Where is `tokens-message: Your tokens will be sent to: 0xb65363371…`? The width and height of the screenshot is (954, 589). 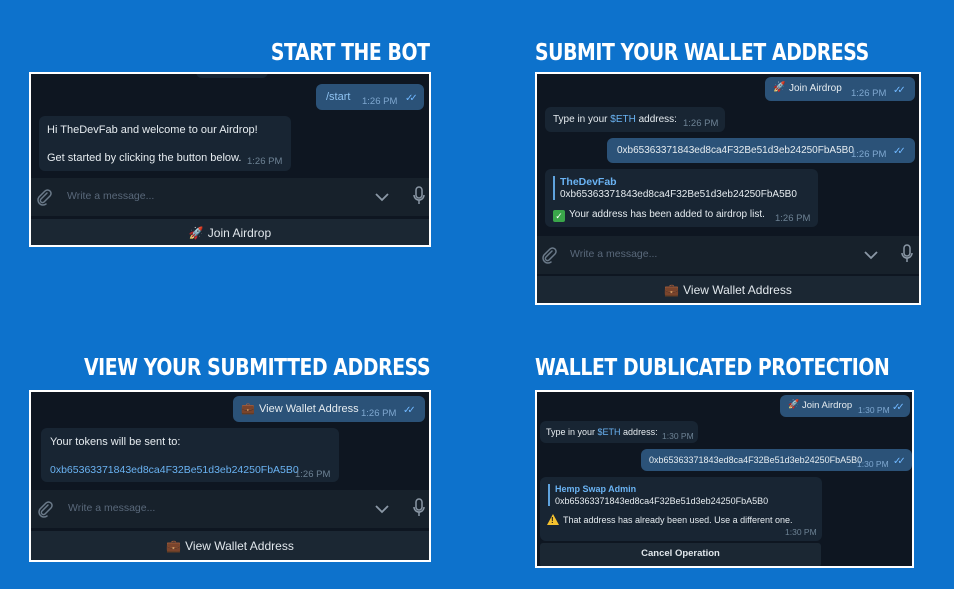
tokens-message: Your tokens will be sent to: 0xb65363371… is located at coordinates (190, 455).